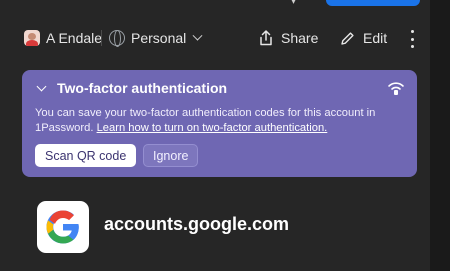 Image resolution: width=450 pixels, height=271 pixels. I want to click on right-edge-panel, so click(440, 135).